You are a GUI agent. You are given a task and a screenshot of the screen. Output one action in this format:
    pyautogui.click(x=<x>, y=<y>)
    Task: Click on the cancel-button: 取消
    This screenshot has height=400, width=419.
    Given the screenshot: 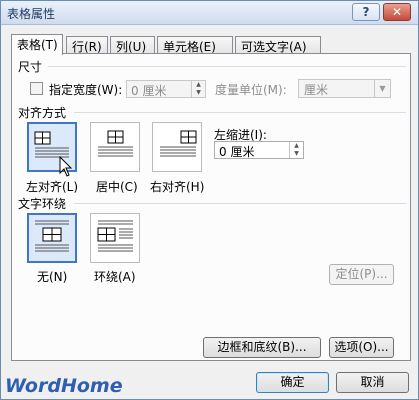 What is the action you would take?
    pyautogui.click(x=372, y=382)
    